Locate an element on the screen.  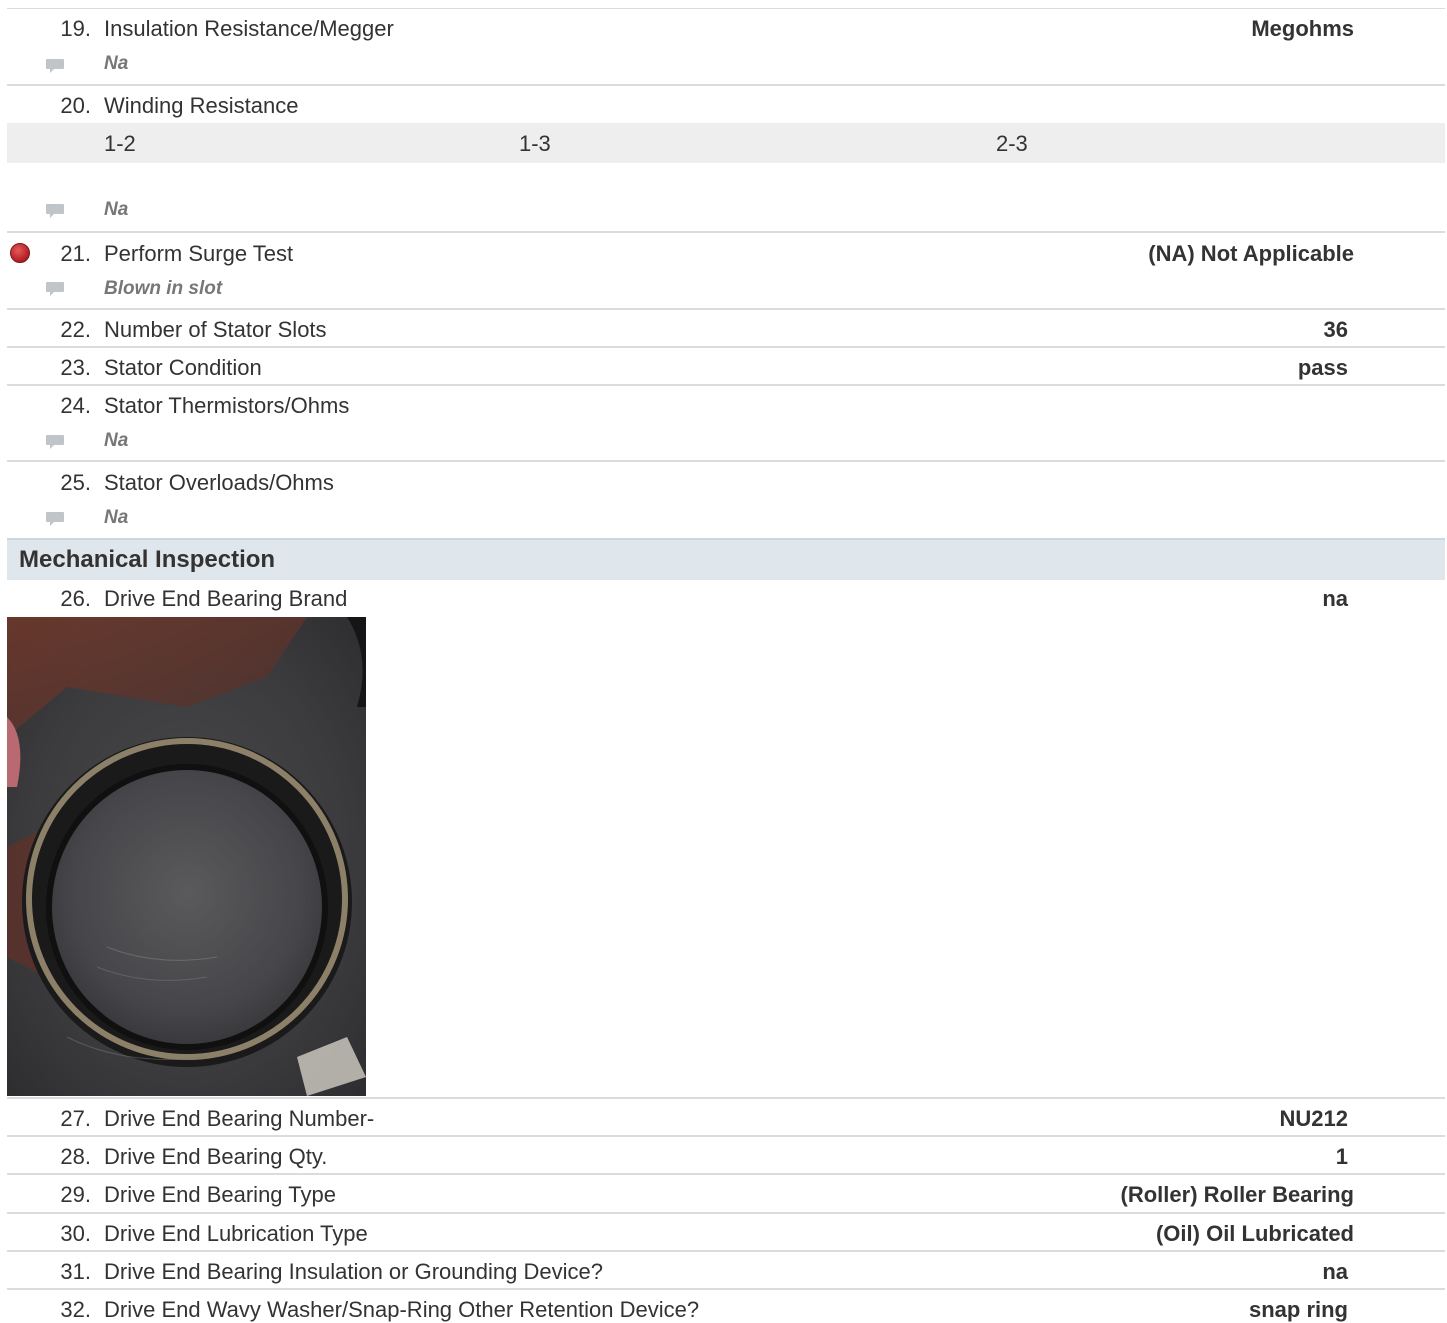
item-number: 24. is located at coordinates (75, 405).